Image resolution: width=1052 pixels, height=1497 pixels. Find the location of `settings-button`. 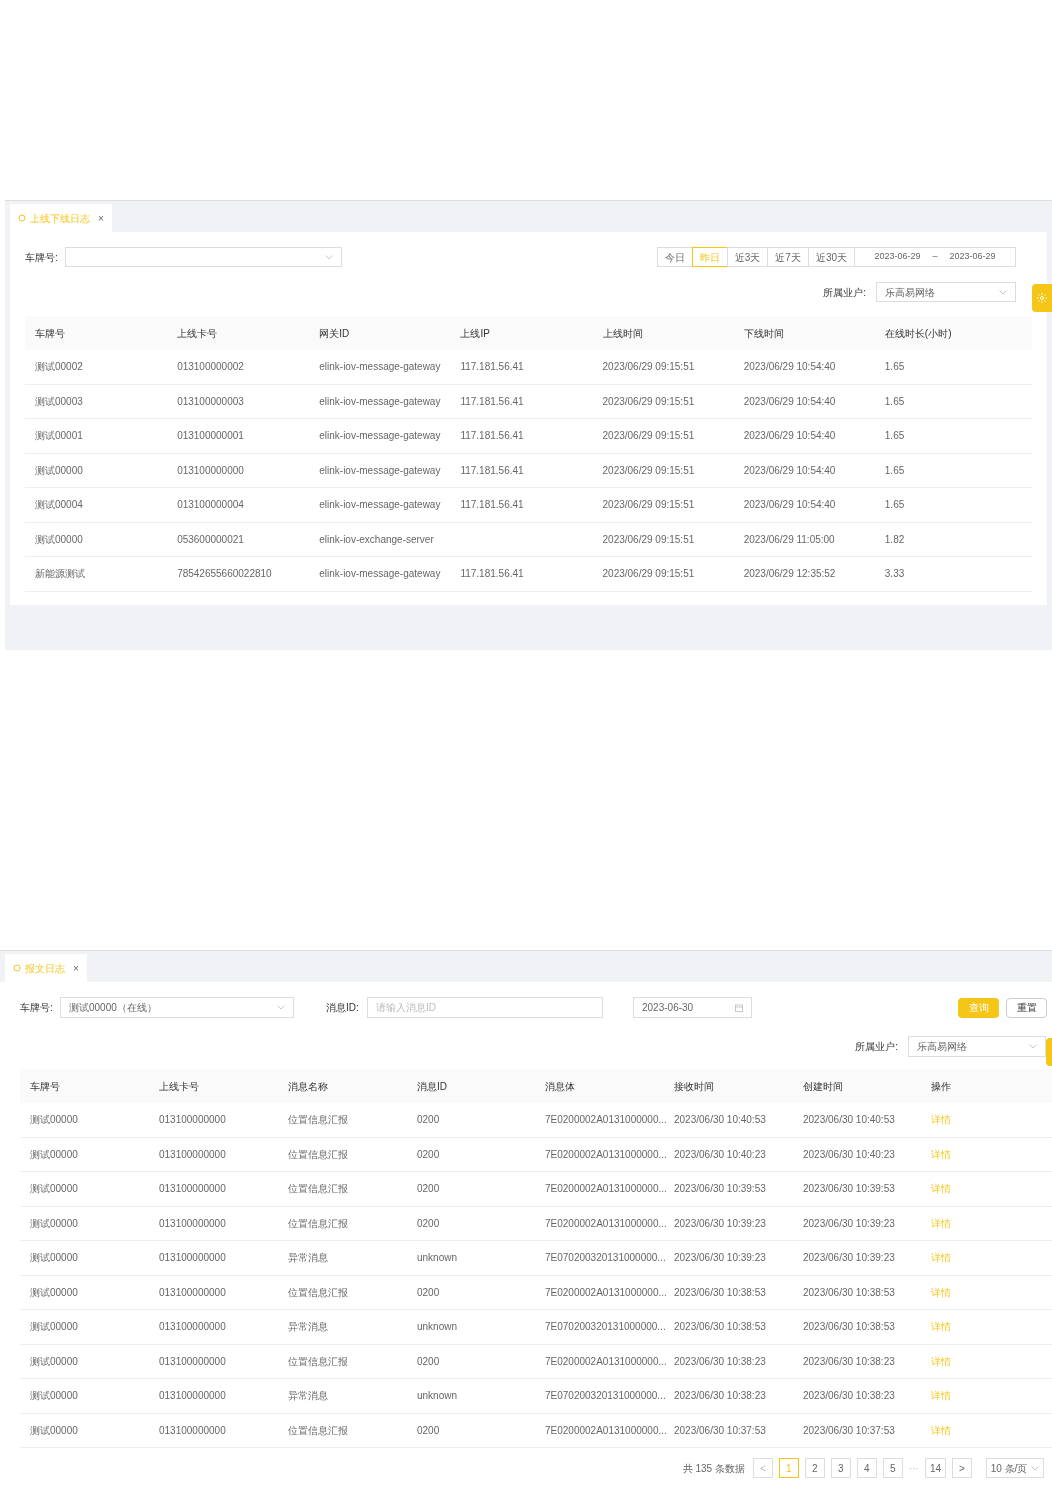

settings-button is located at coordinates (1042, 298).